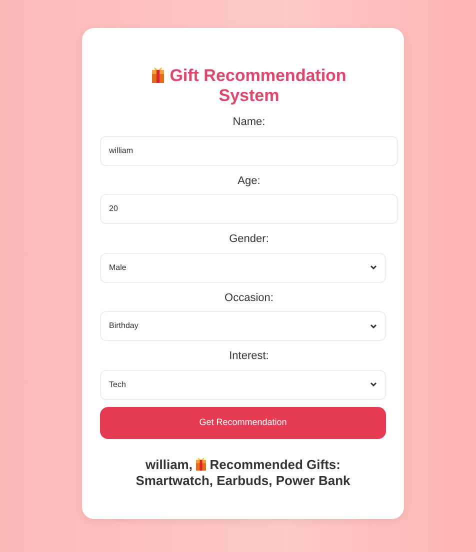 The width and height of the screenshot is (476, 552). I want to click on gift-list: Smartwatch, Earbuds, Power Bank, so click(243, 480).